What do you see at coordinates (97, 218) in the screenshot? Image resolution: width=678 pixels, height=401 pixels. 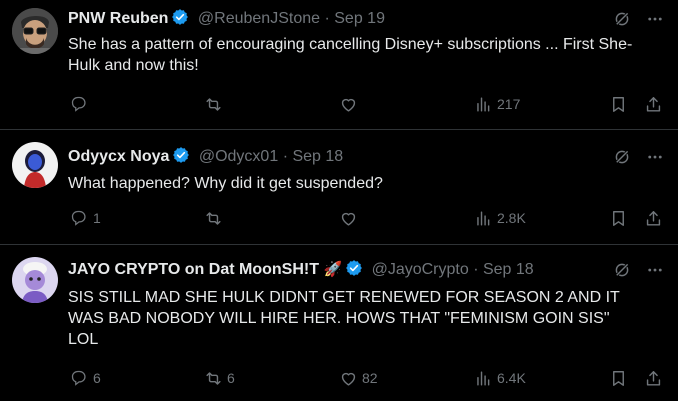 I see `reply-count: 1` at bounding box center [97, 218].